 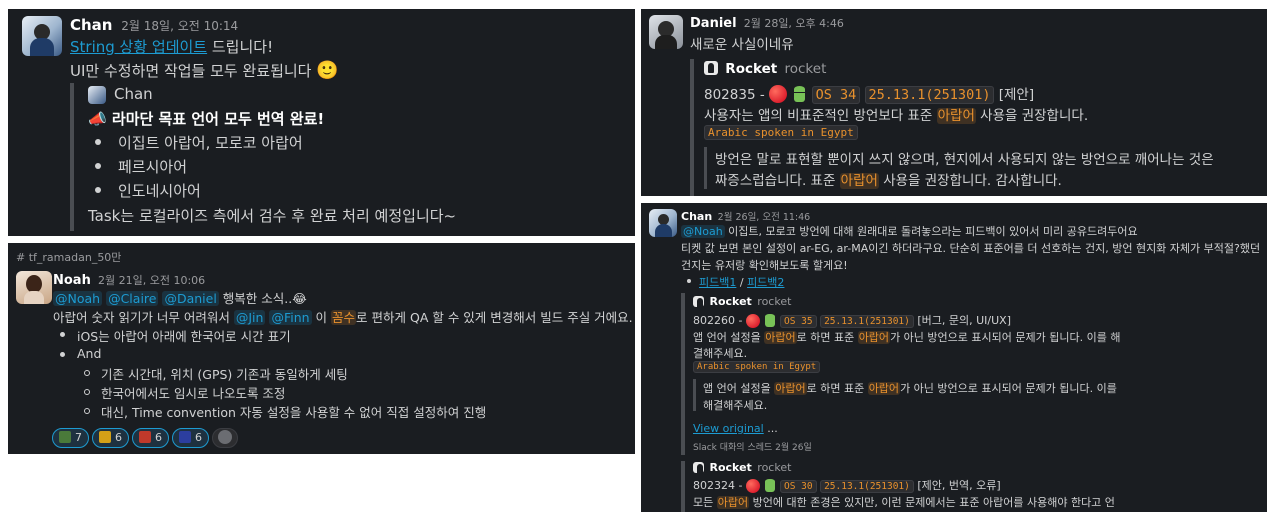 What do you see at coordinates (133, 94) in the screenshot?
I see `quoted-author-name: Chan` at bounding box center [133, 94].